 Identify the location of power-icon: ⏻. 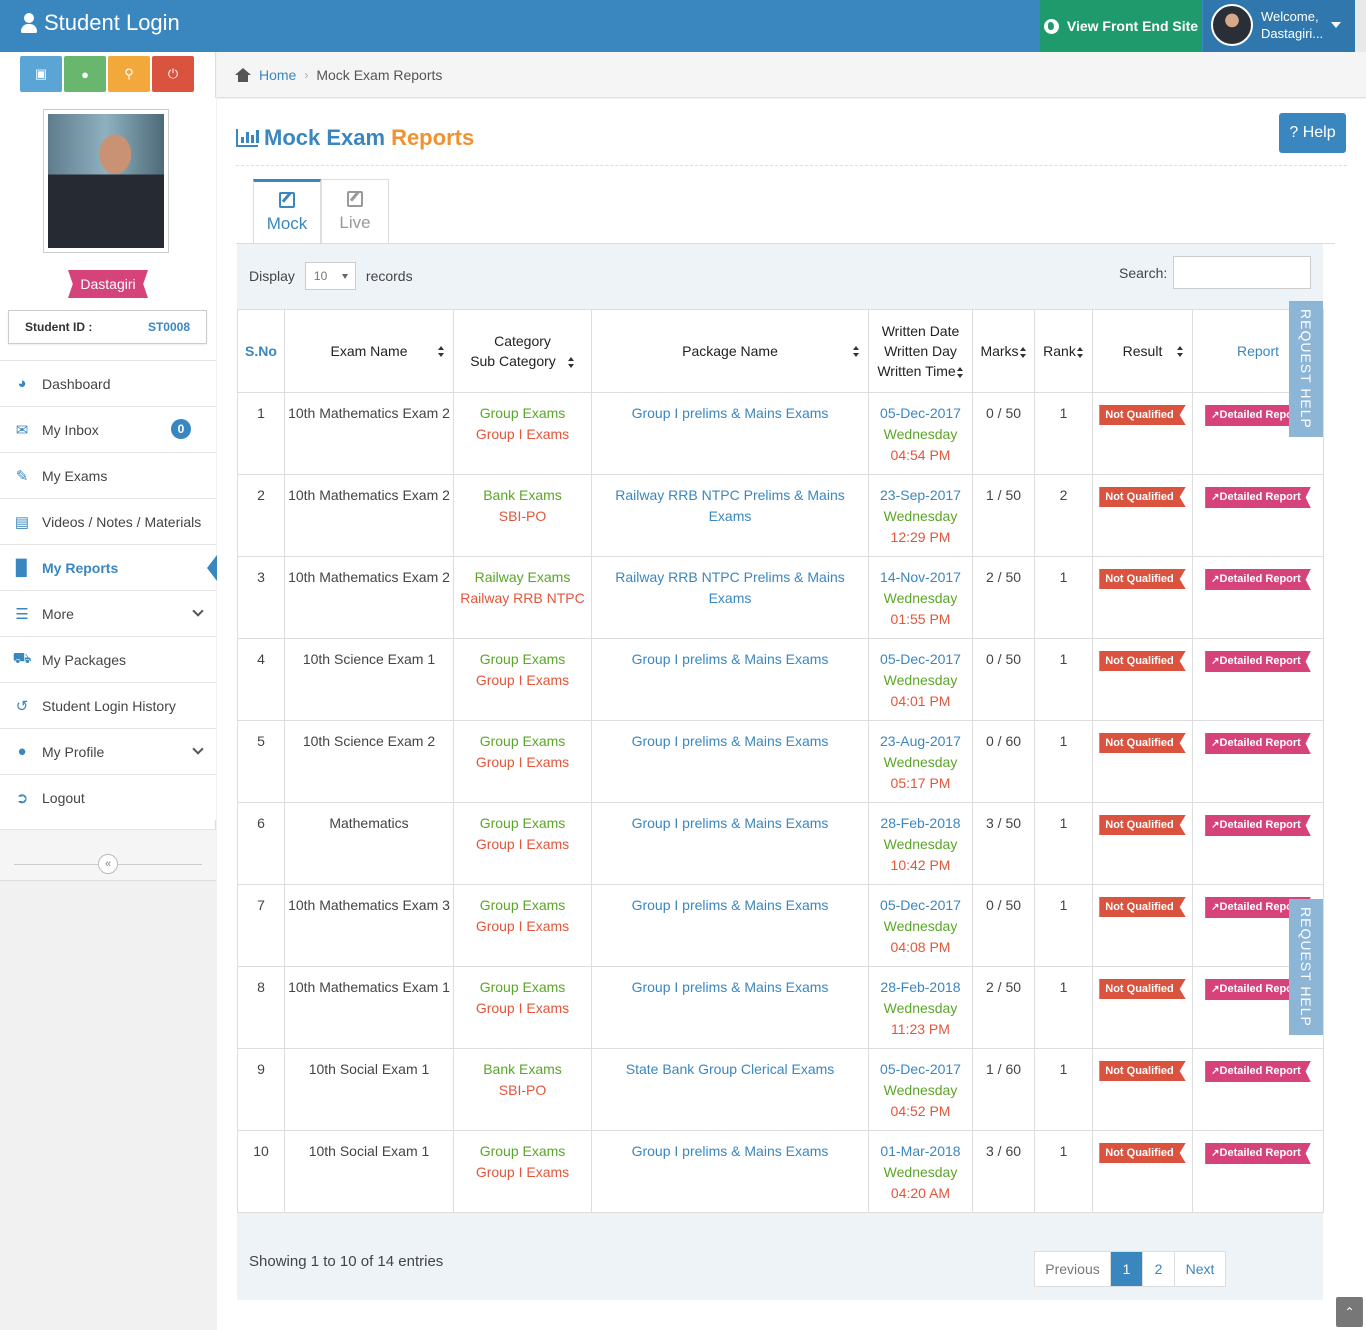
(173, 73).